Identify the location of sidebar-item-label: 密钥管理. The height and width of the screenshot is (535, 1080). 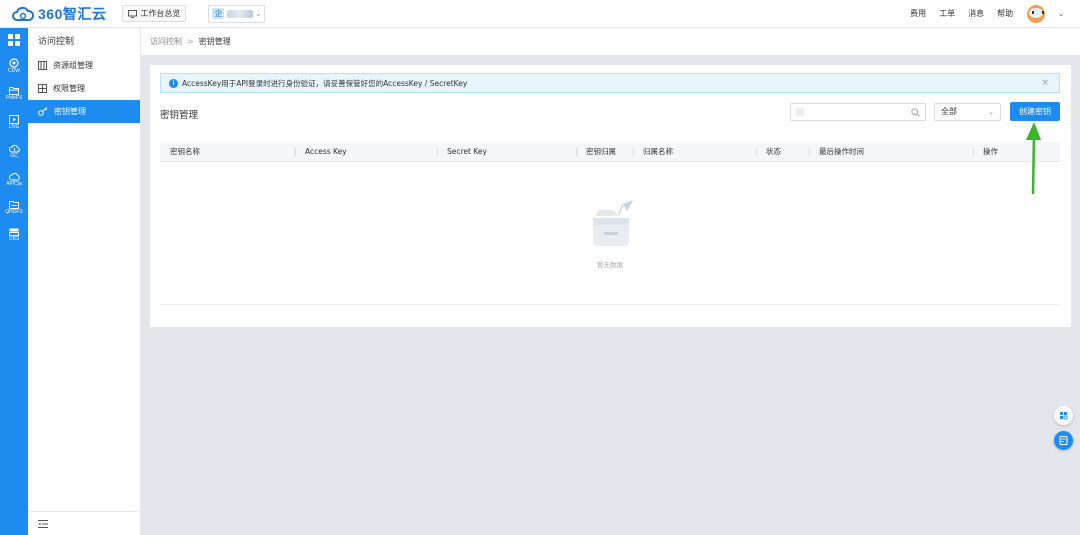
(70, 111).